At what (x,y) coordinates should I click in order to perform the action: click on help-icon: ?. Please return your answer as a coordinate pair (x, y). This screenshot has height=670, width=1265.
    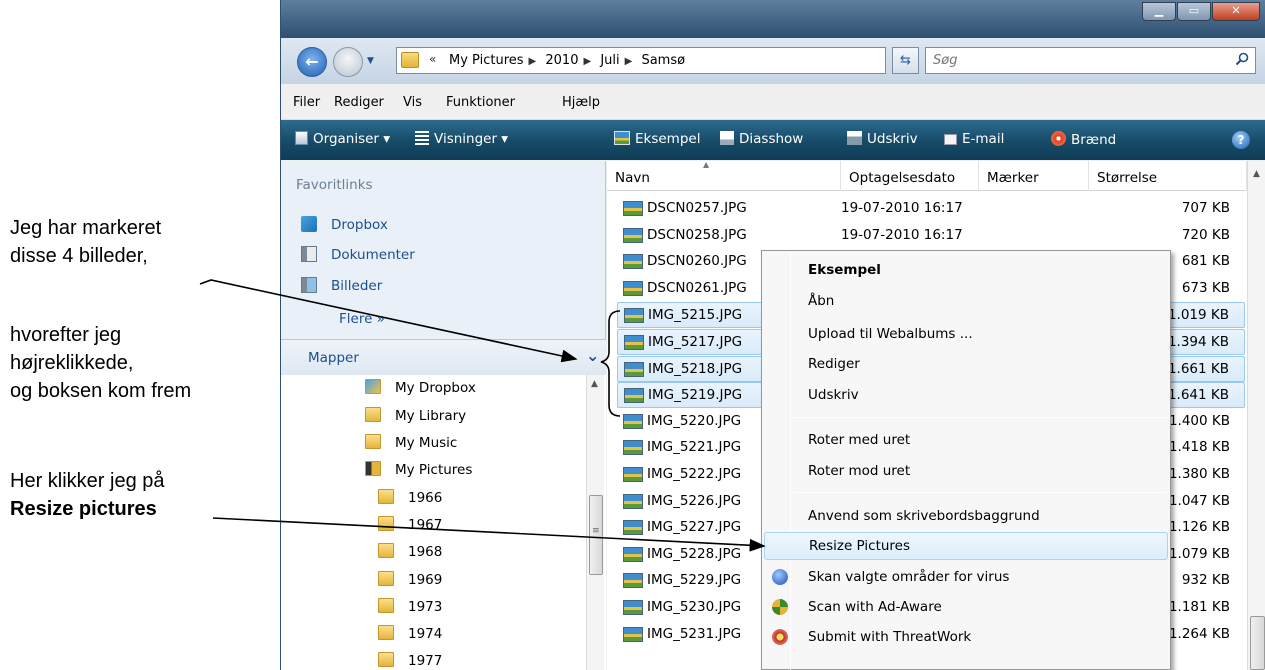
    Looking at the image, I should click on (1241, 140).